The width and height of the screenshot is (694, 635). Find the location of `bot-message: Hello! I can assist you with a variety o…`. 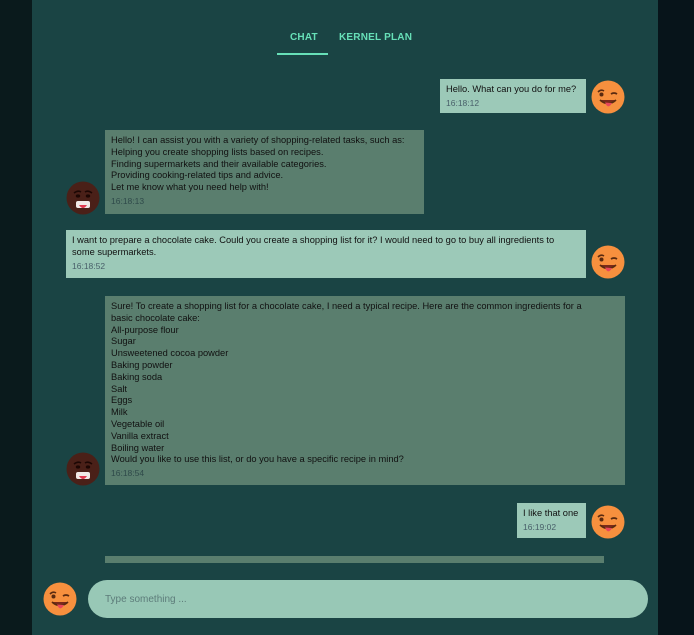

bot-message: Hello! I can assist you with a variety o… is located at coordinates (264, 172).